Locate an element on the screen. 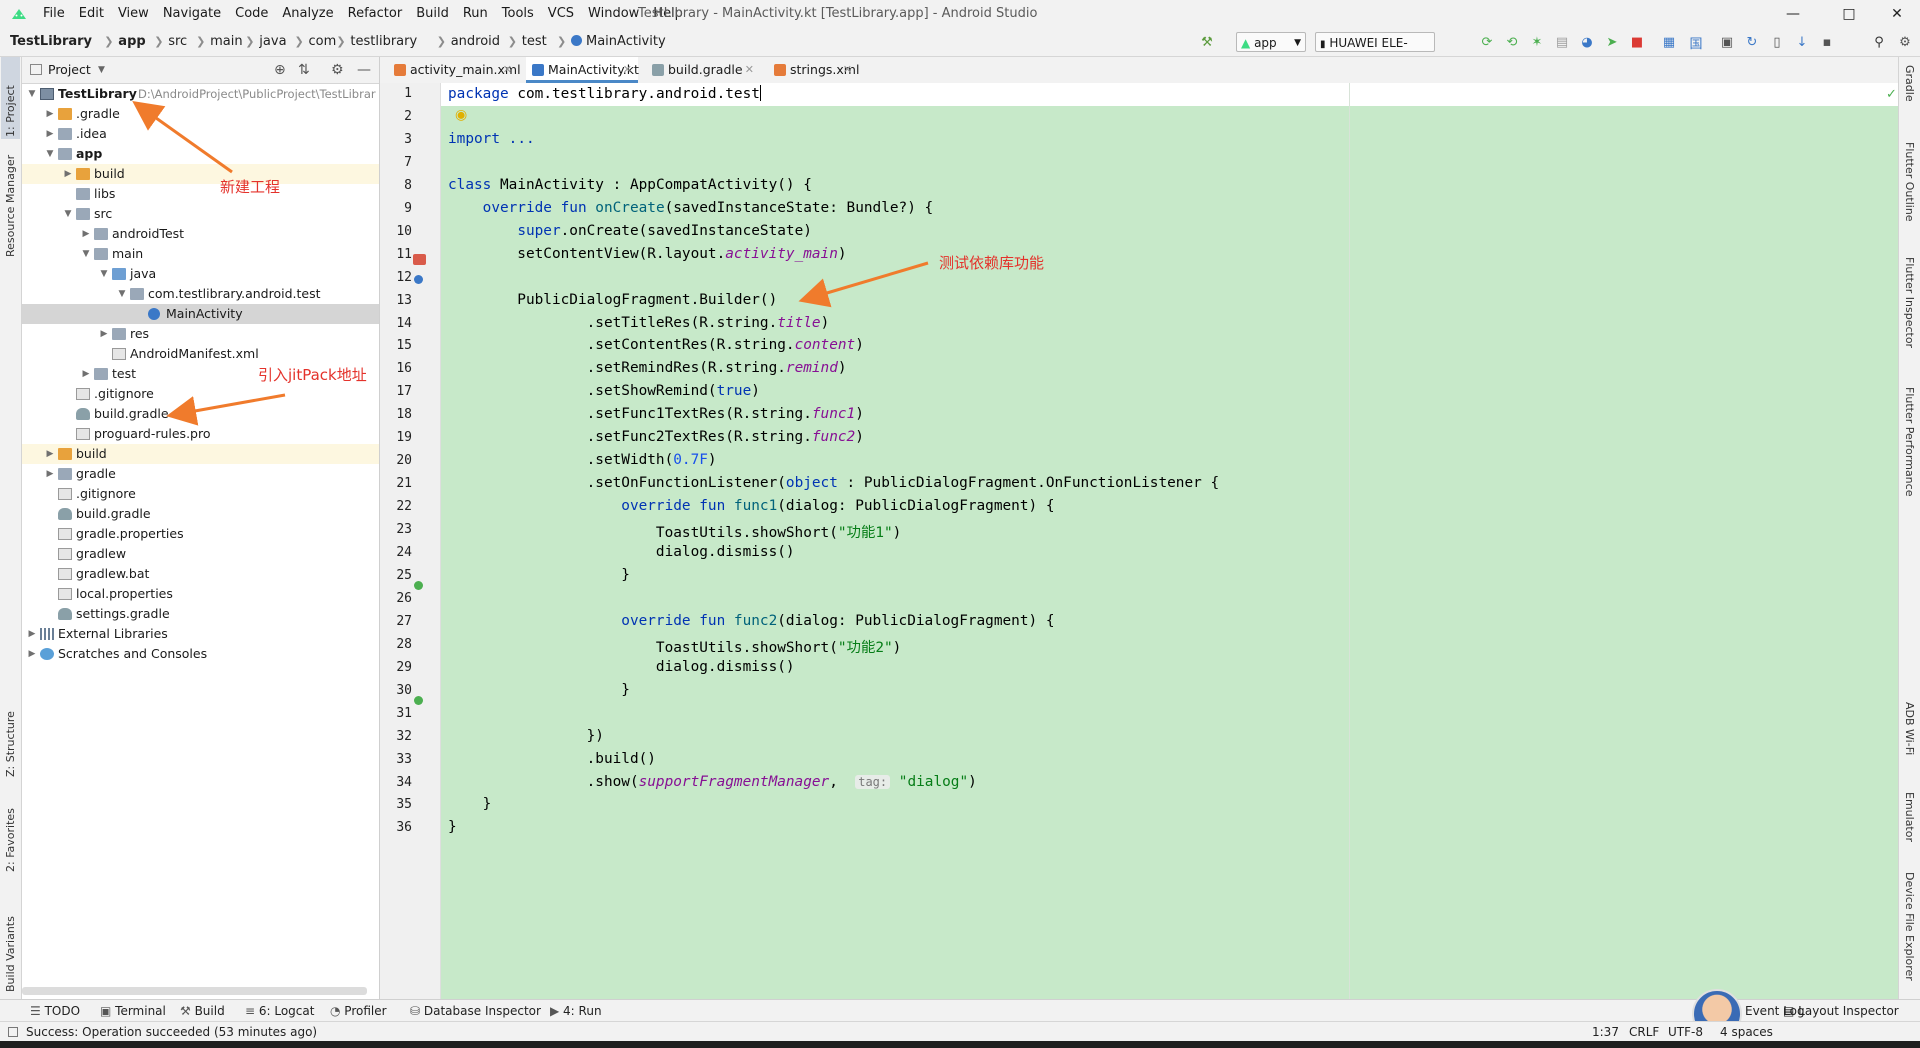 The height and width of the screenshot is (1048, 1920). override-gutter-icon is located at coordinates (418, 279).